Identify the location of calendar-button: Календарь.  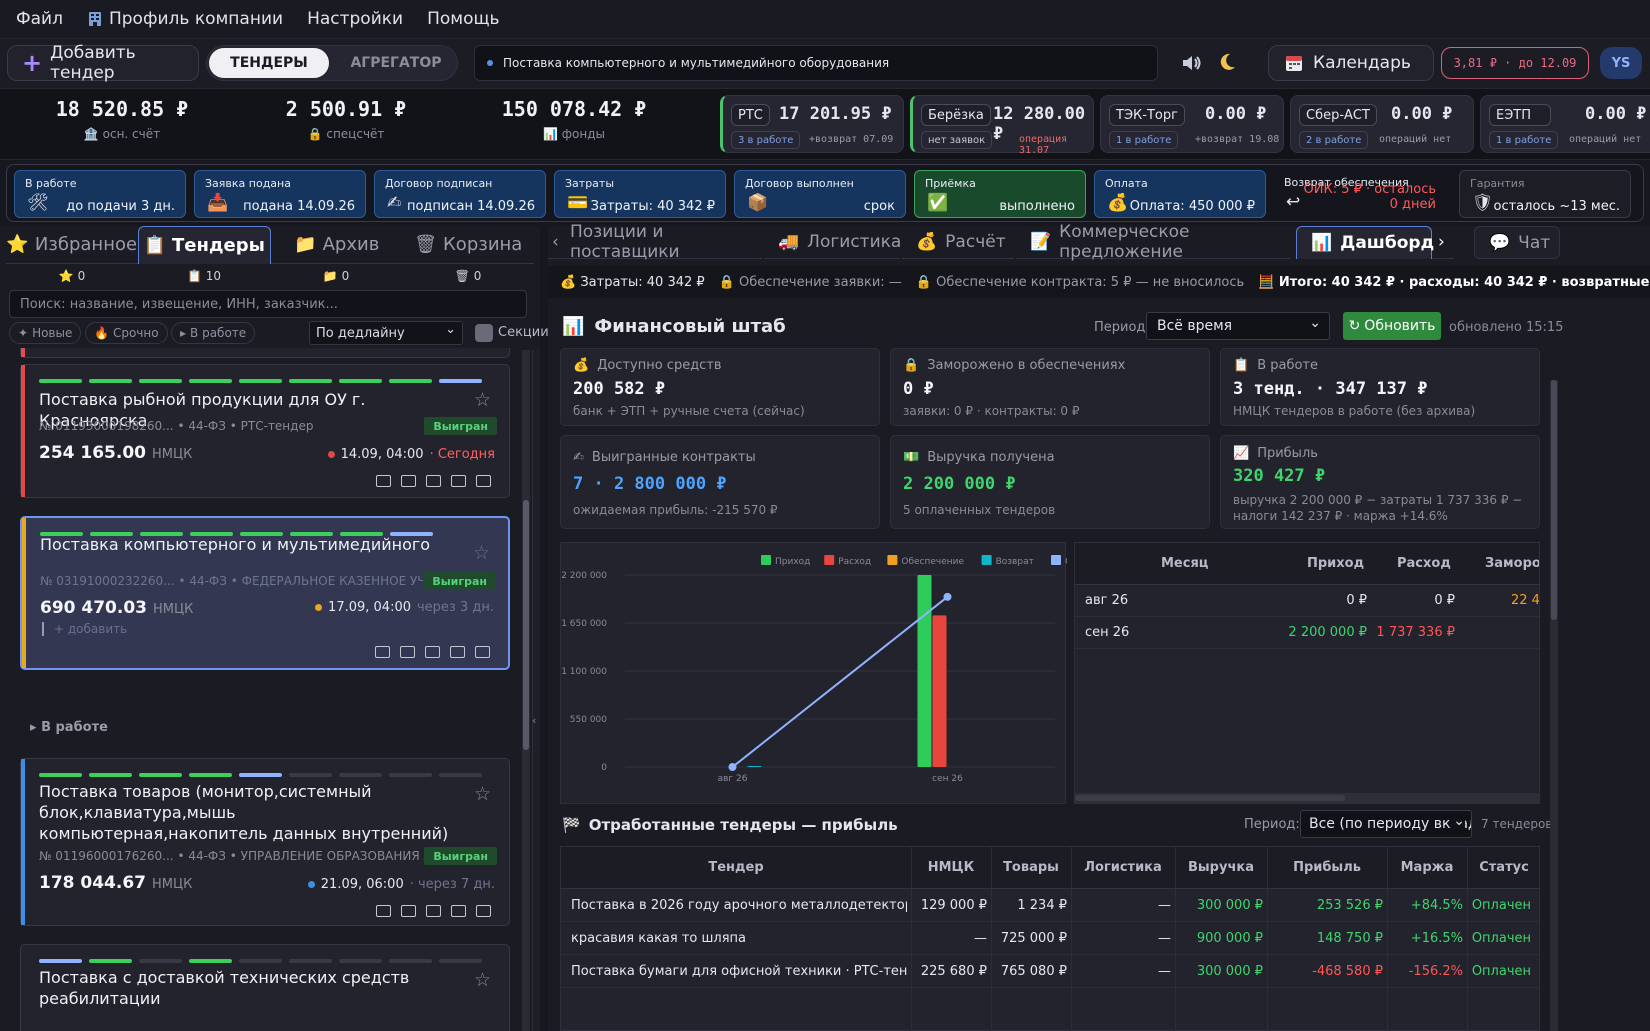
(1351, 63).